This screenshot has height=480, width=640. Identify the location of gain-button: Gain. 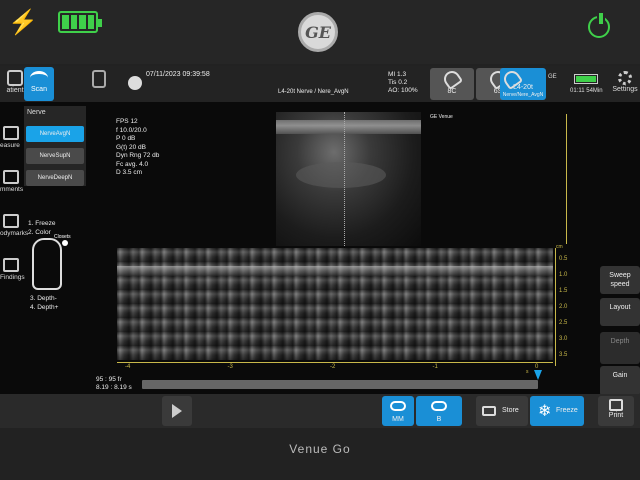
(620, 381).